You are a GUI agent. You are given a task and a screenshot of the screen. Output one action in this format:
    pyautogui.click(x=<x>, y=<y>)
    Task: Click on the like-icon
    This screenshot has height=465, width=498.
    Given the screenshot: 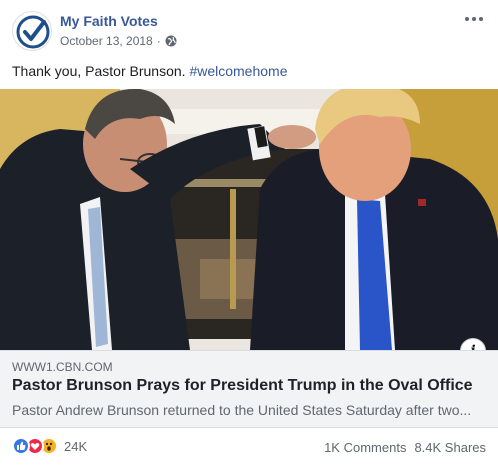 What is the action you would take?
    pyautogui.click(x=21, y=446)
    